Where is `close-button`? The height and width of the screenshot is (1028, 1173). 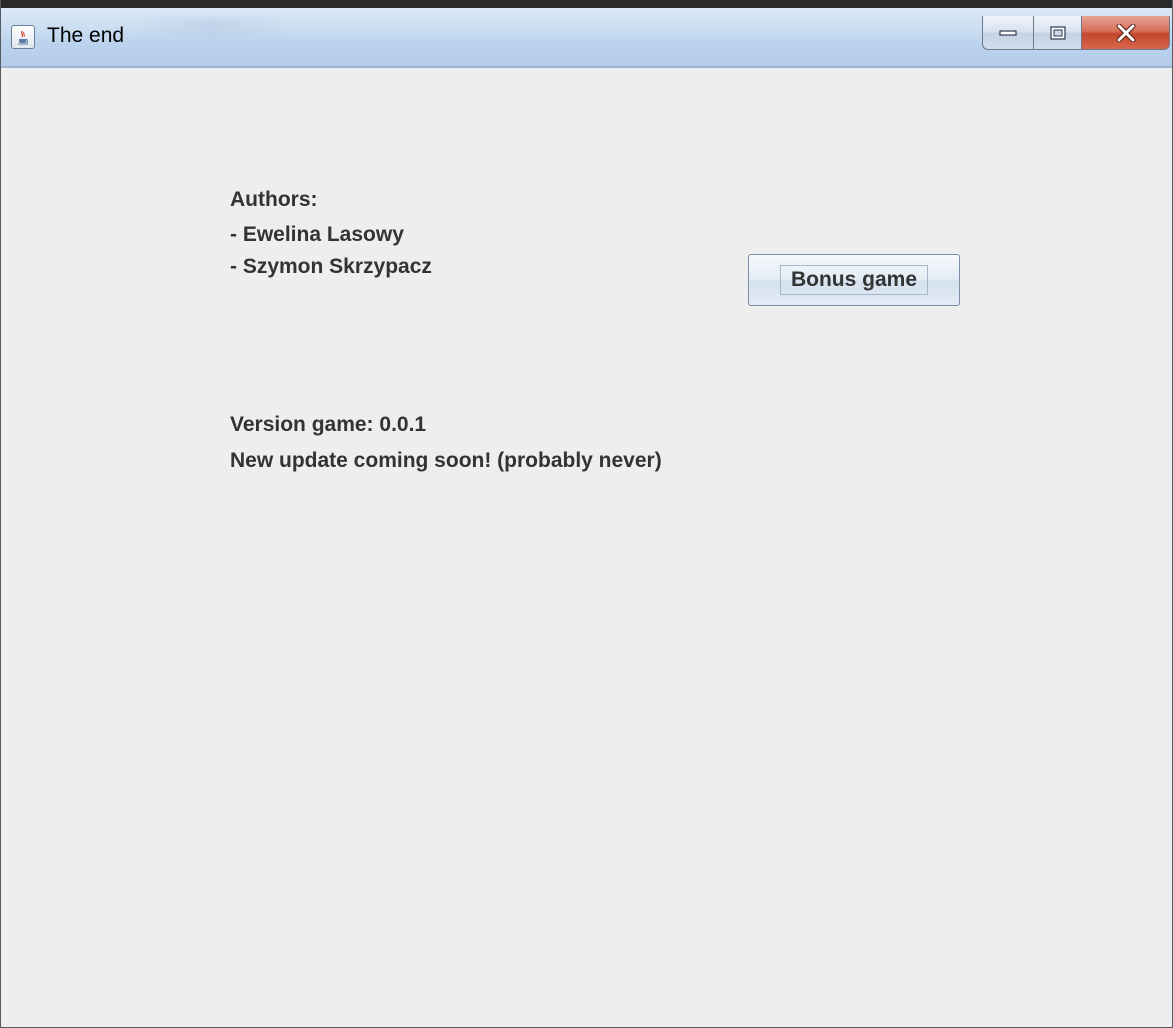
close-button is located at coordinates (1126, 33).